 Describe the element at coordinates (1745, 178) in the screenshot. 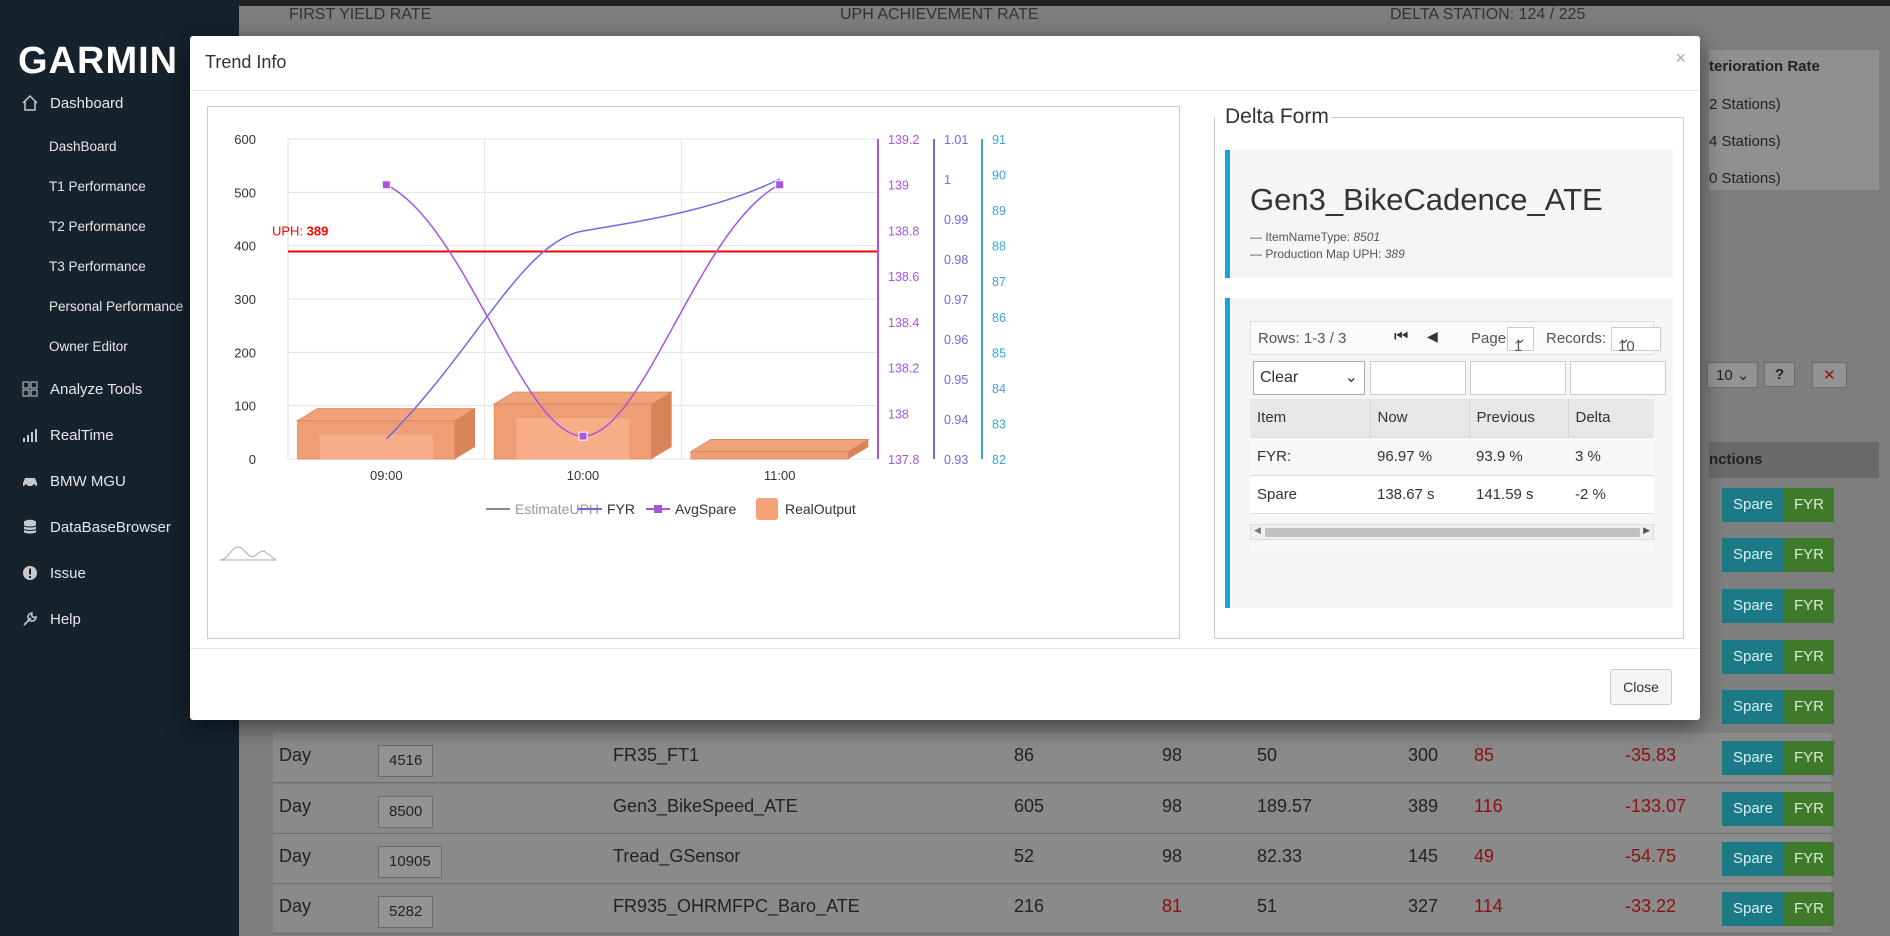

I see `deterioration-row-3: 0 Stations)` at that location.